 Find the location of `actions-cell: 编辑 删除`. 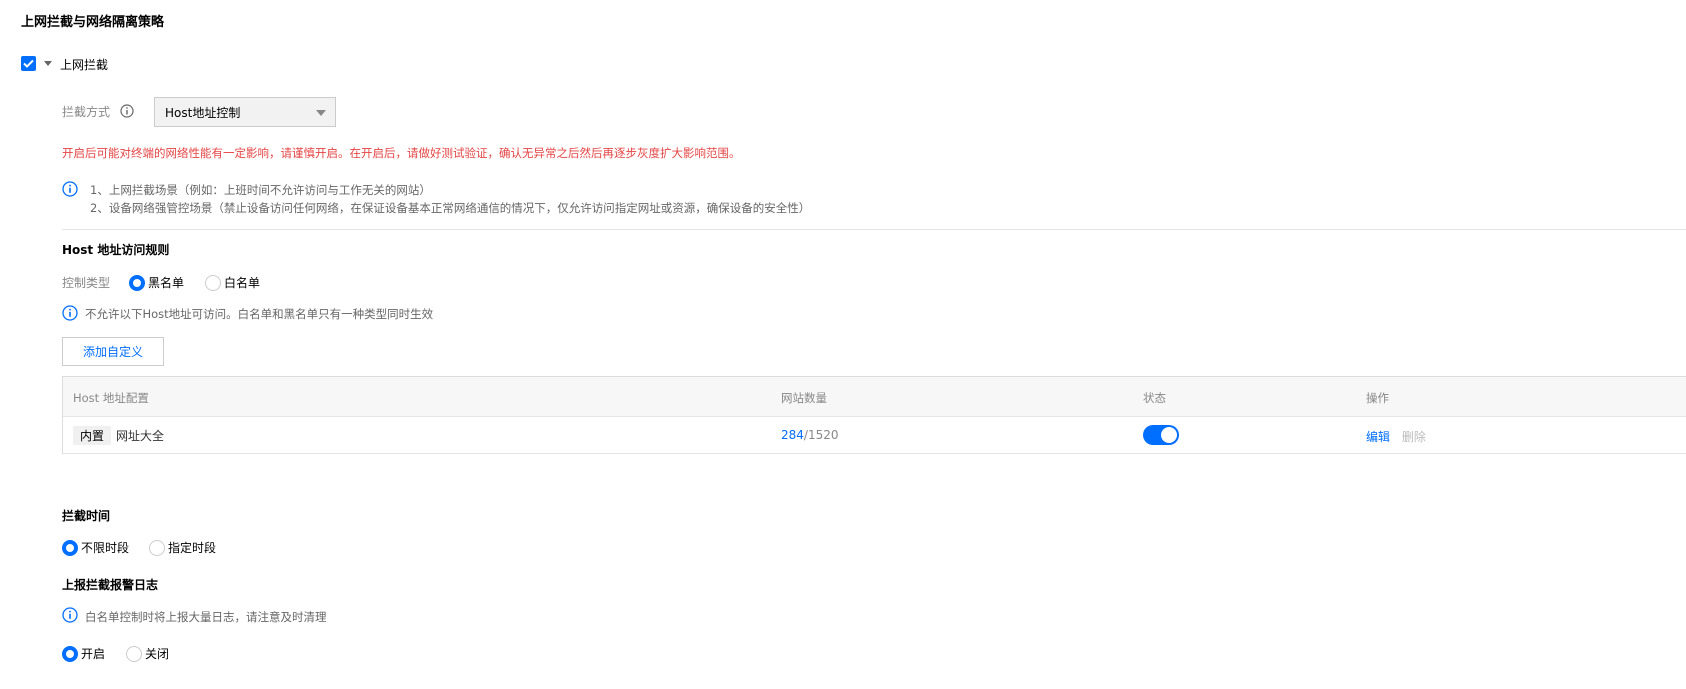

actions-cell: 编辑 删除 is located at coordinates (1396, 436).